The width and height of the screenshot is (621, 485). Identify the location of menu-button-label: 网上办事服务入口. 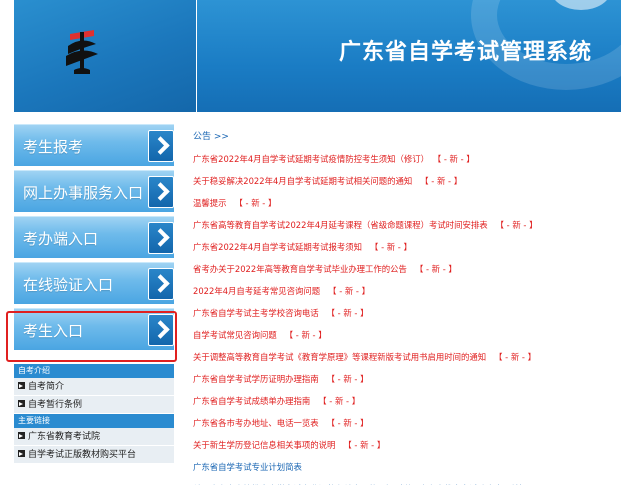
(83, 193).